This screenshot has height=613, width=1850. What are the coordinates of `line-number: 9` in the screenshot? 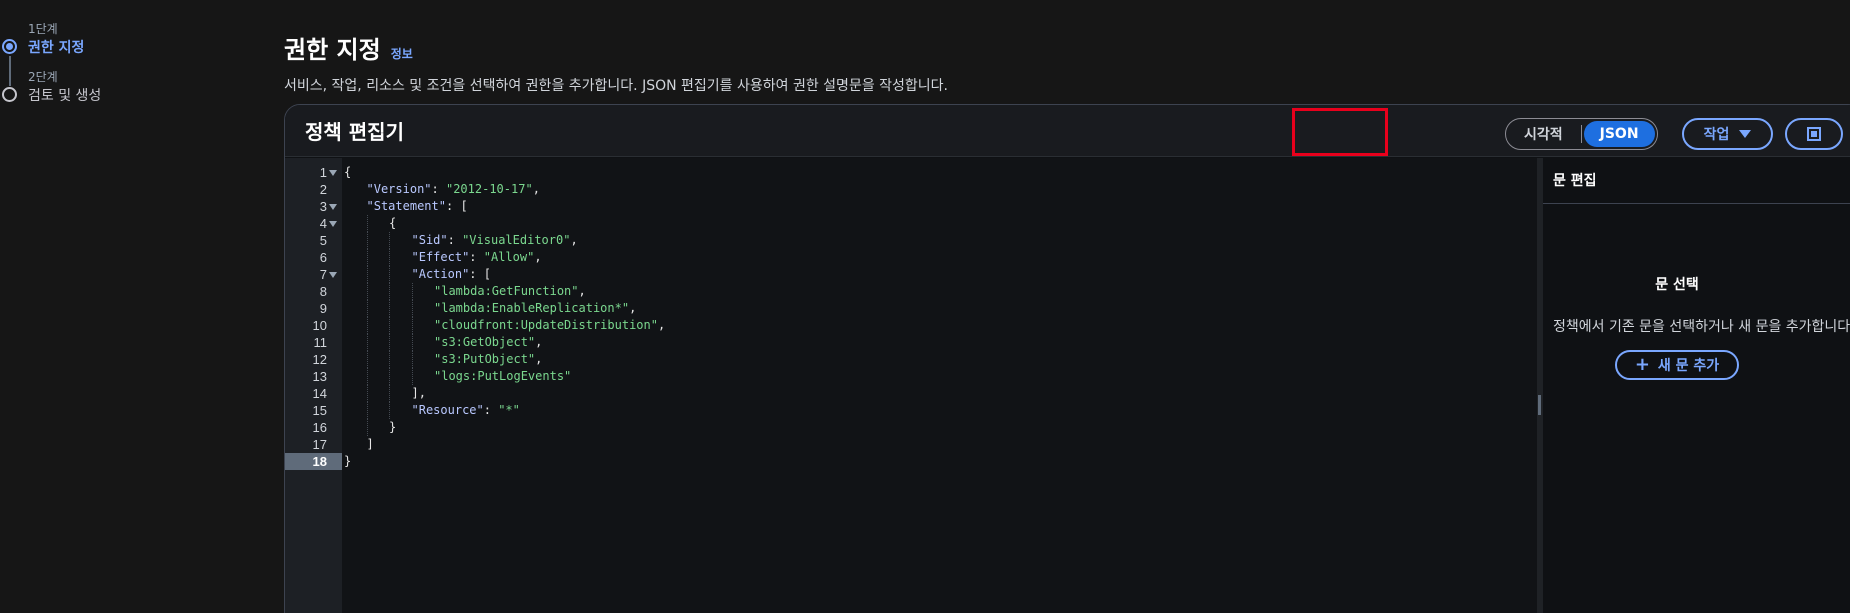 It's located at (323, 308).